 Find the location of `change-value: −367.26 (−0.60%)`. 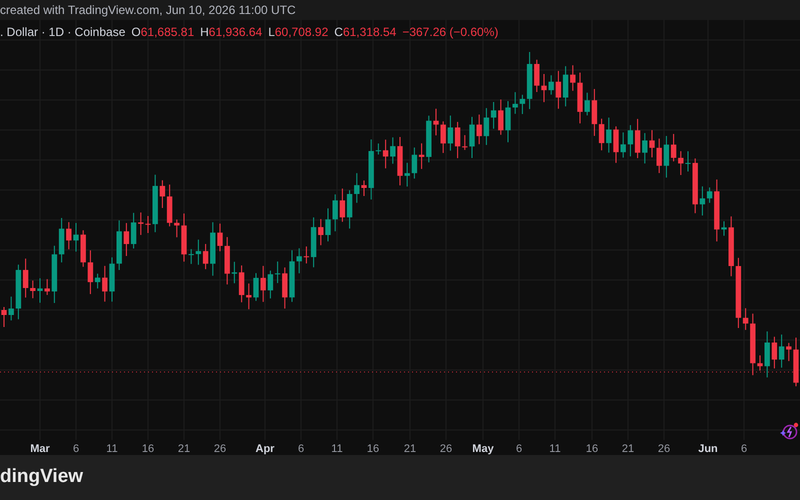

change-value: −367.26 (−0.60%) is located at coordinates (450, 32).